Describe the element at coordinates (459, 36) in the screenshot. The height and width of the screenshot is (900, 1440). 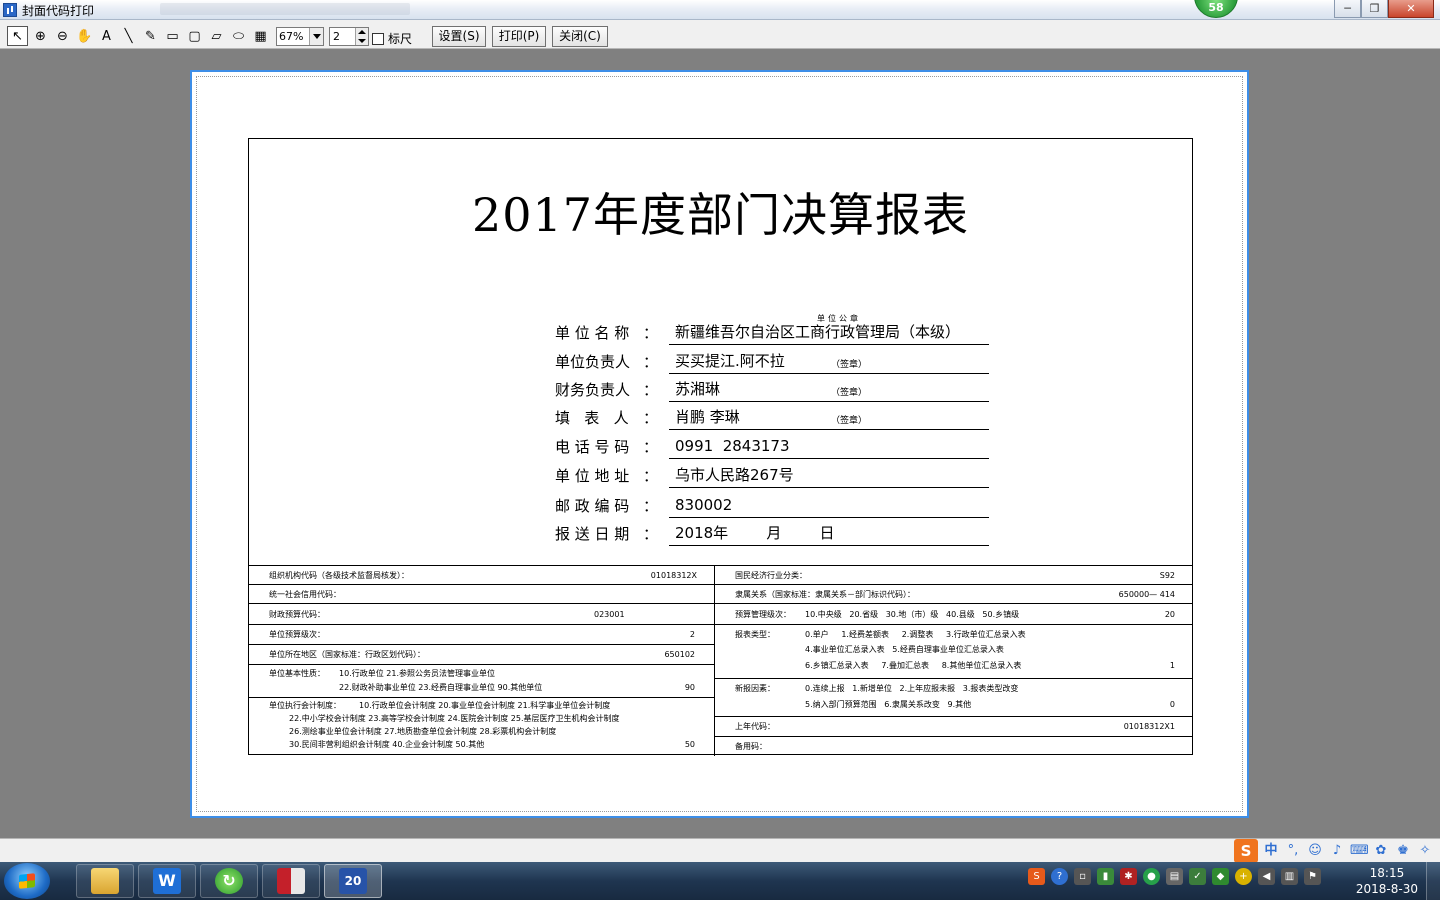
I see `settings-button: 设置(S)` at that location.